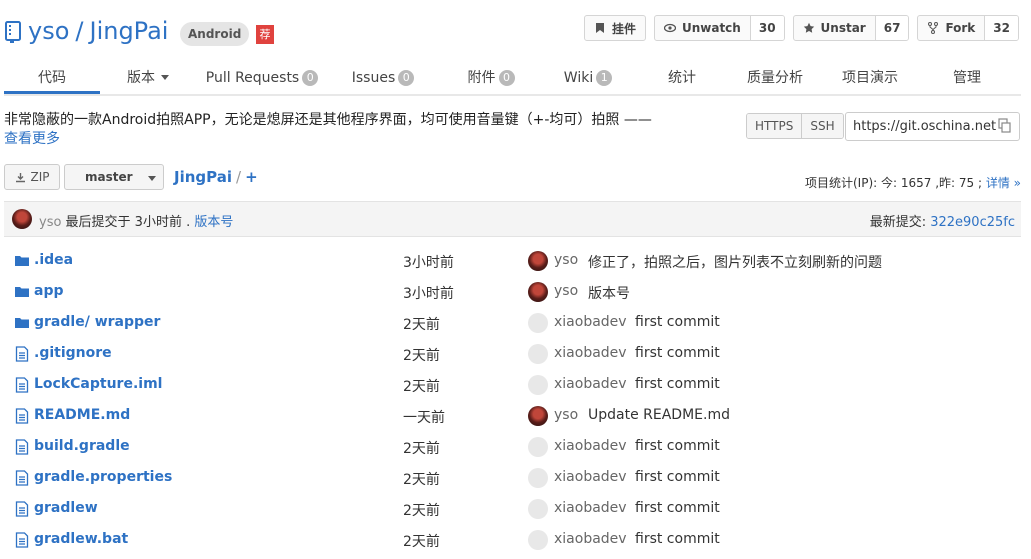 The image size is (1031, 559). Describe the element at coordinates (851, 28) in the screenshot. I see `unstar-button: Unstar 67` at that location.